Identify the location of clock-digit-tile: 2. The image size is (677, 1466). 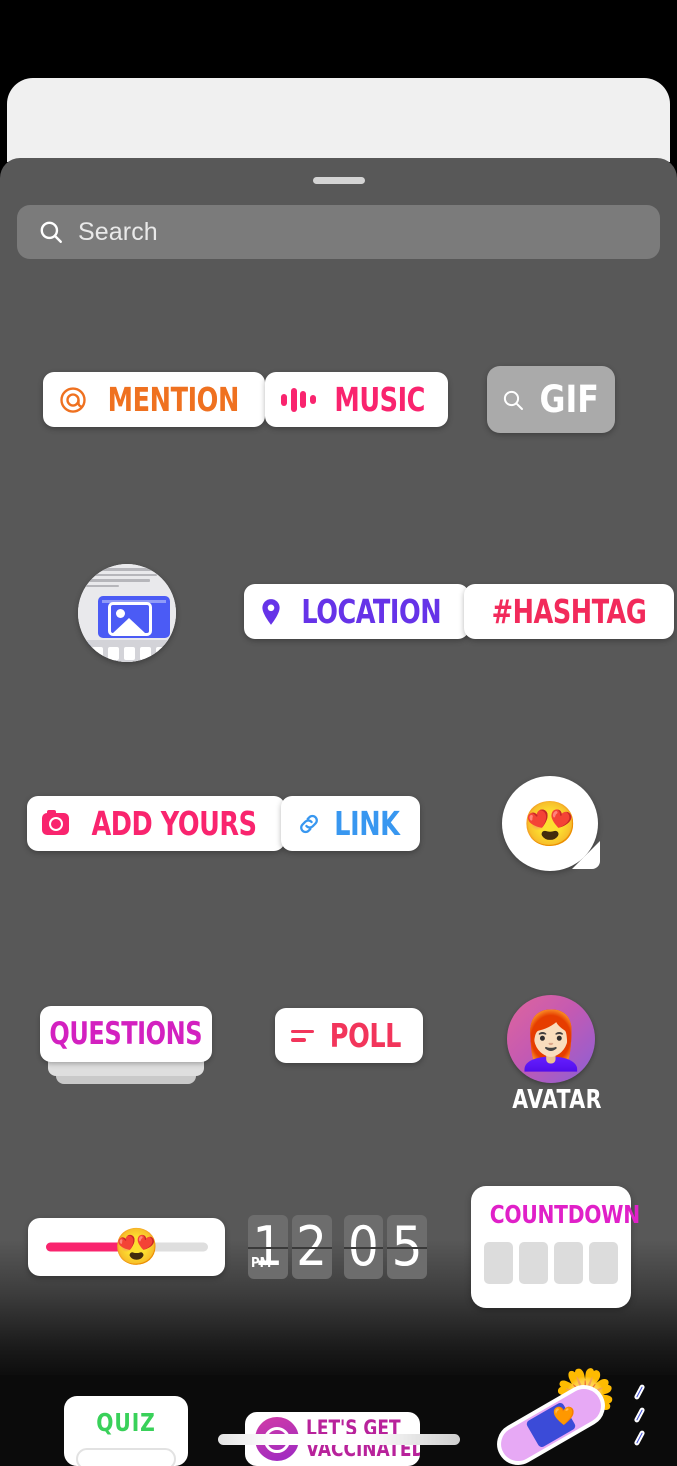
(311, 1247).